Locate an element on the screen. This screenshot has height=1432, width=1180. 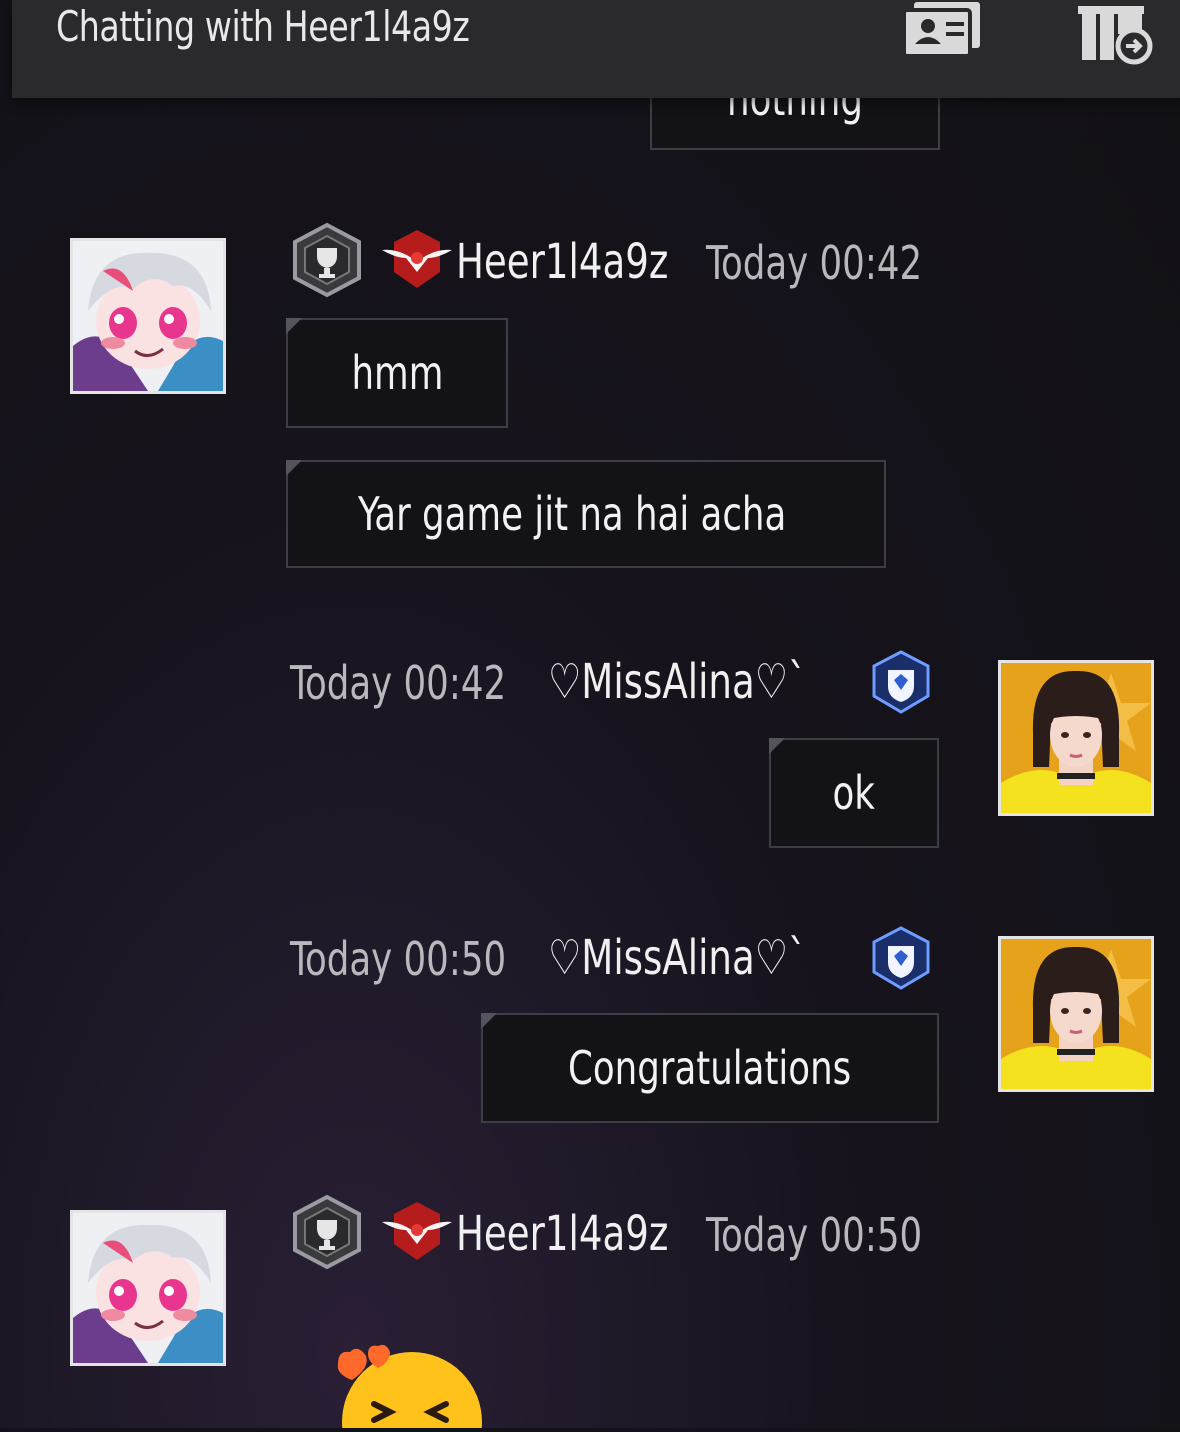
message-bubble: hmm is located at coordinates (397, 373).